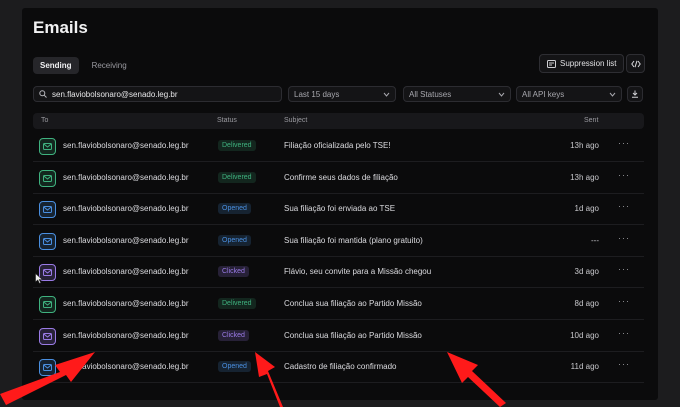 The height and width of the screenshot is (407, 680). Describe the element at coordinates (584, 335) in the screenshot. I see `sent-time: 10d ago` at that location.